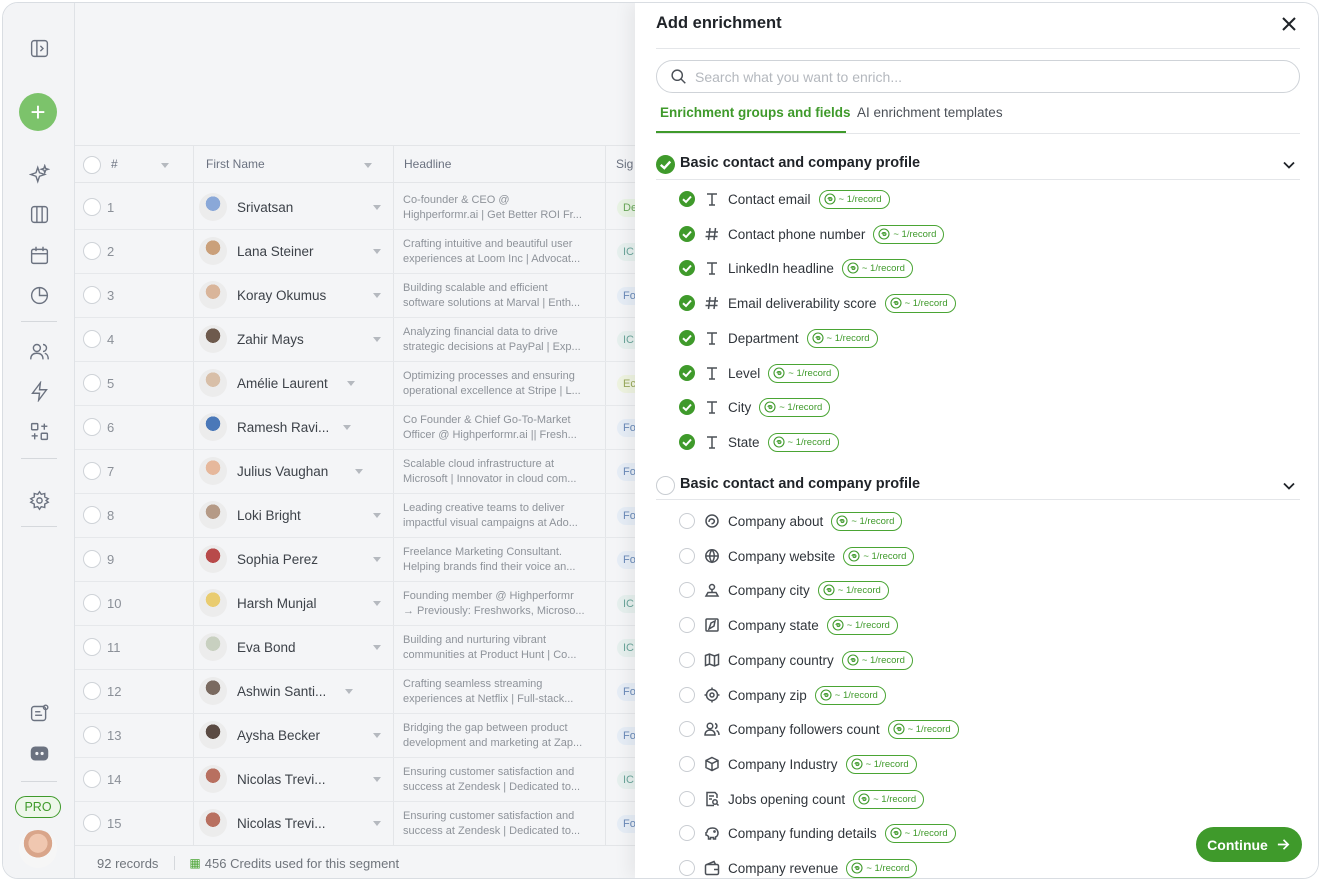 The image size is (1321, 881). Describe the element at coordinates (269, 515) in the screenshot. I see `first-name-cell: Loki Bright` at that location.